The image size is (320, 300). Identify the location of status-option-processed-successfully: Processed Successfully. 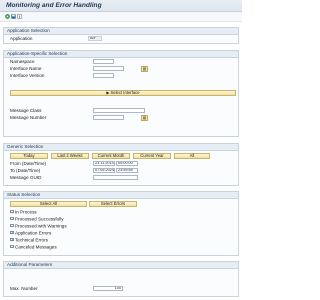
(37, 218).